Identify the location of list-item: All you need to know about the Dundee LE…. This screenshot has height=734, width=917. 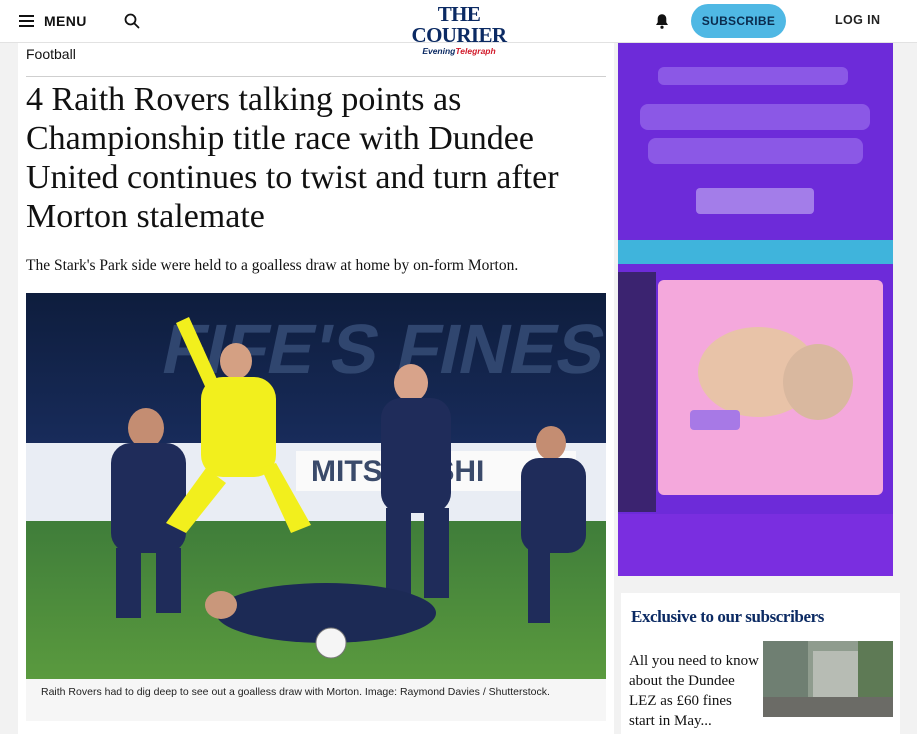
(761, 687).